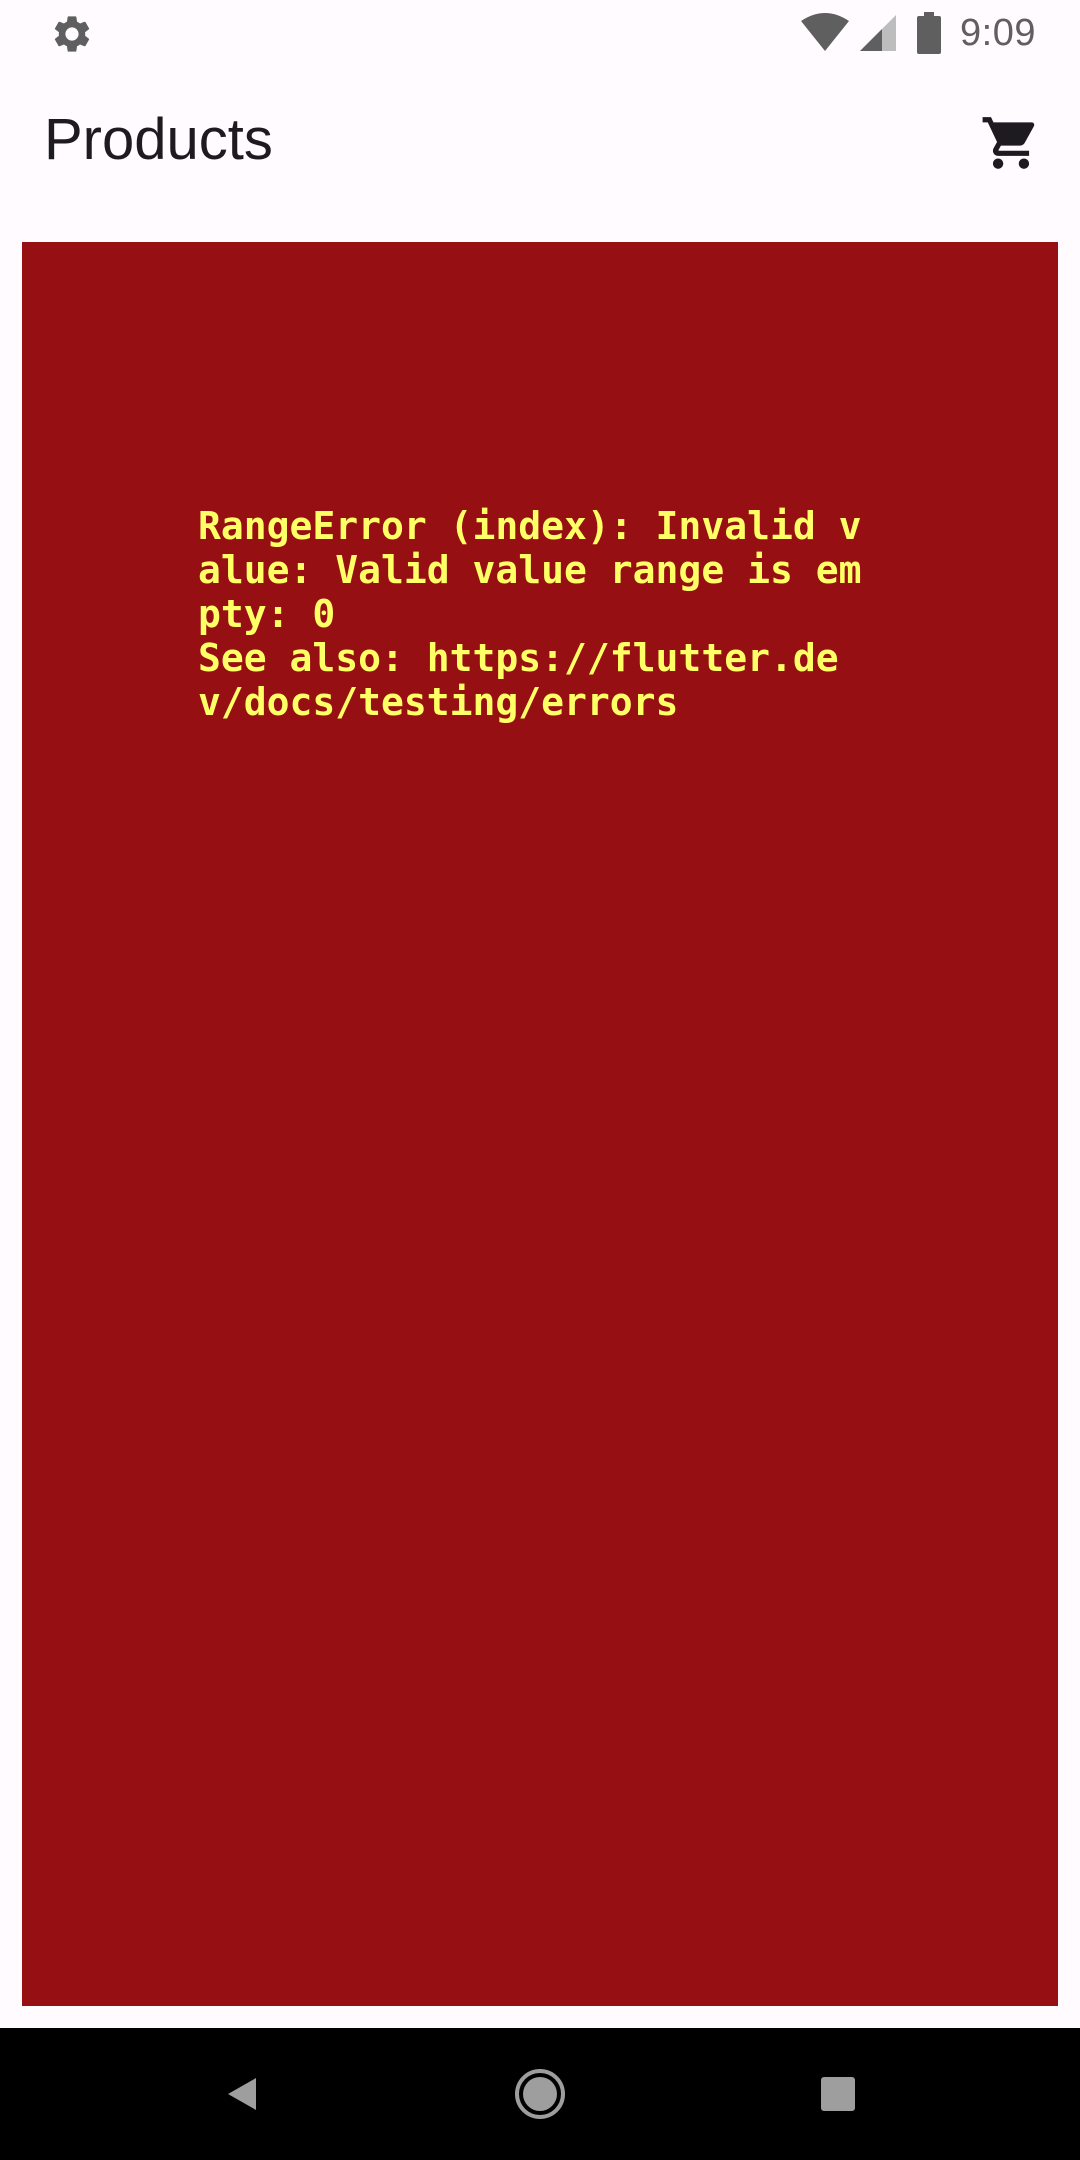 The height and width of the screenshot is (2160, 1080). I want to click on cart-icon, so click(1008, 143).